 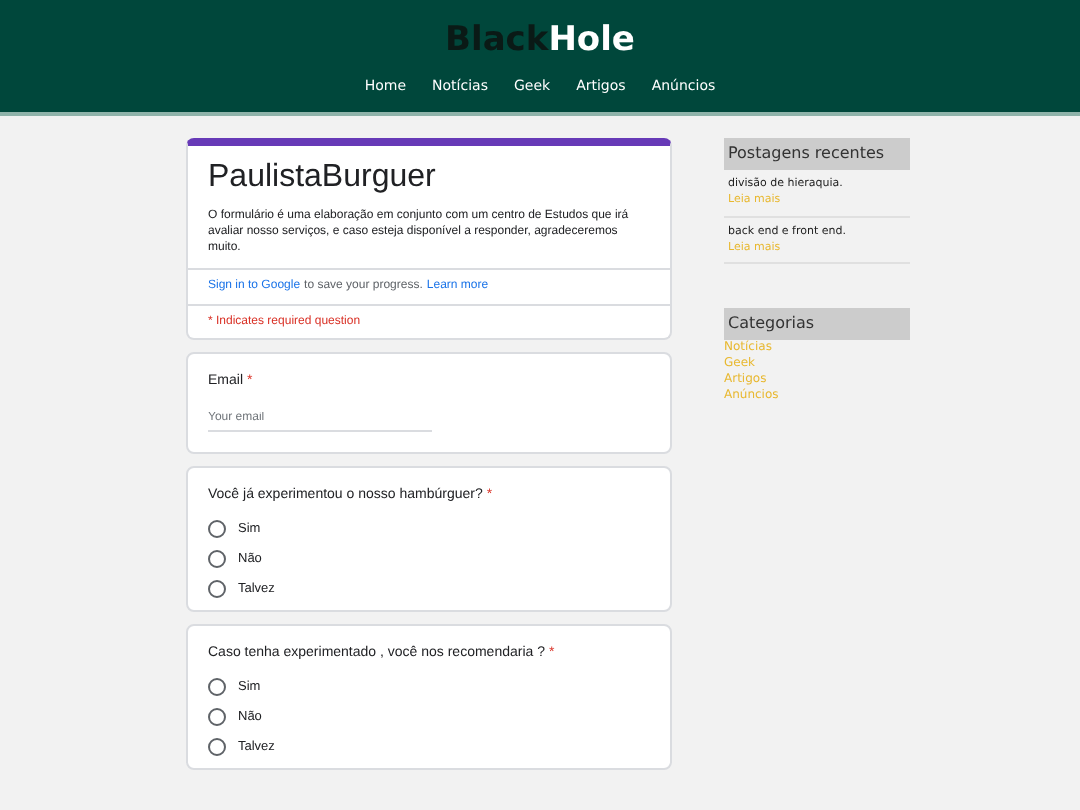 What do you see at coordinates (817, 154) in the screenshot?
I see `widget-title: Postagens recentes` at bounding box center [817, 154].